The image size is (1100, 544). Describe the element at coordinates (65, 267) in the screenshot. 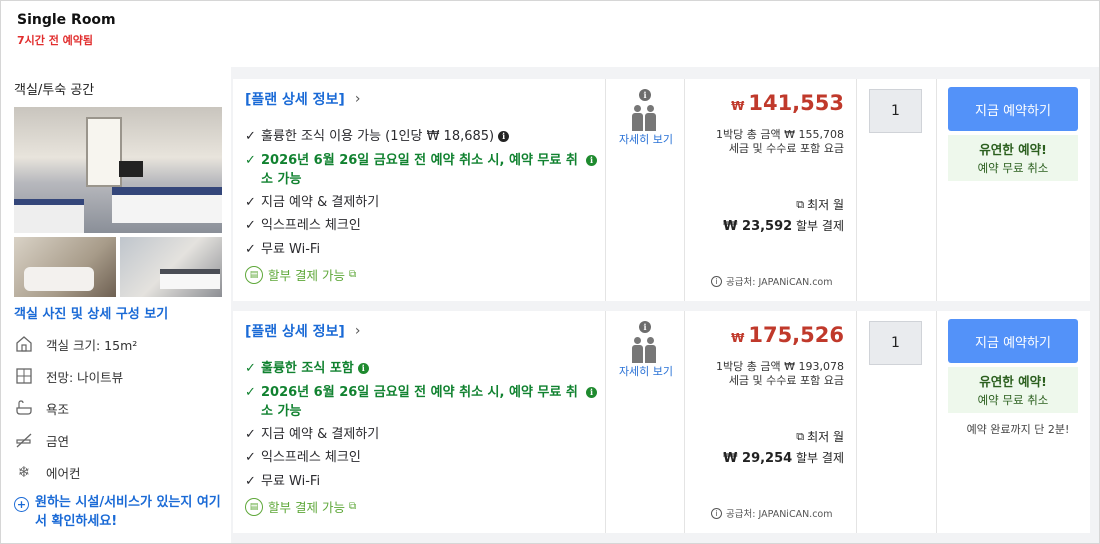

I see `room-bathroom-photo` at that location.